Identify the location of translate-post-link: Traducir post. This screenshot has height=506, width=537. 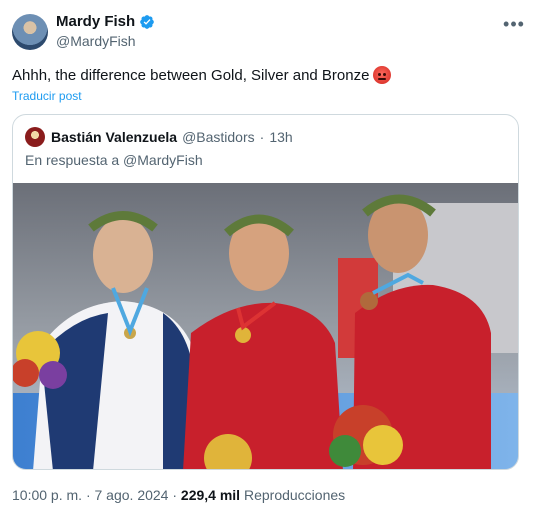
(47, 96).